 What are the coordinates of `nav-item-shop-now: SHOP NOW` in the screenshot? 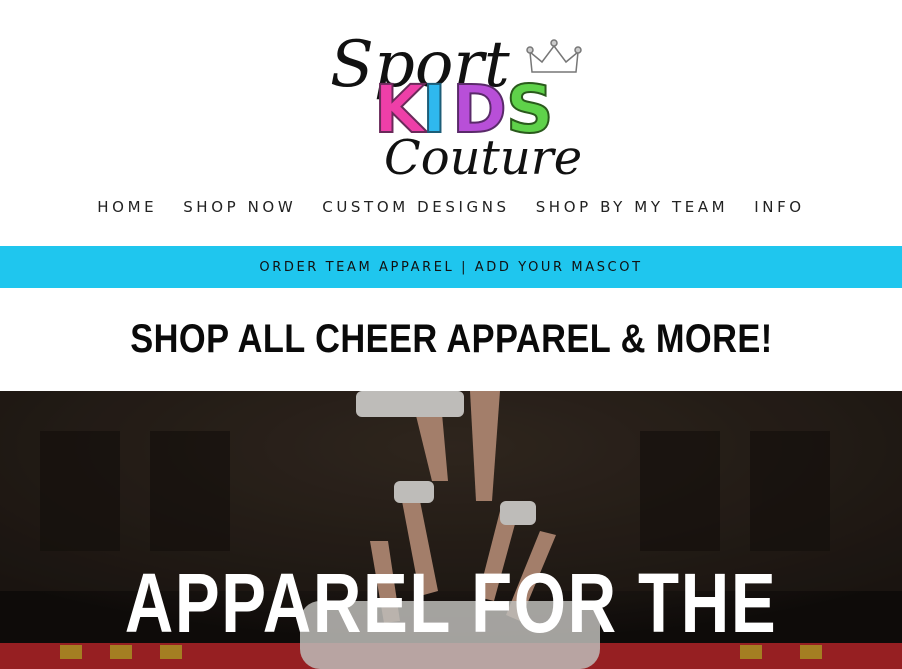 It's located at (239, 208).